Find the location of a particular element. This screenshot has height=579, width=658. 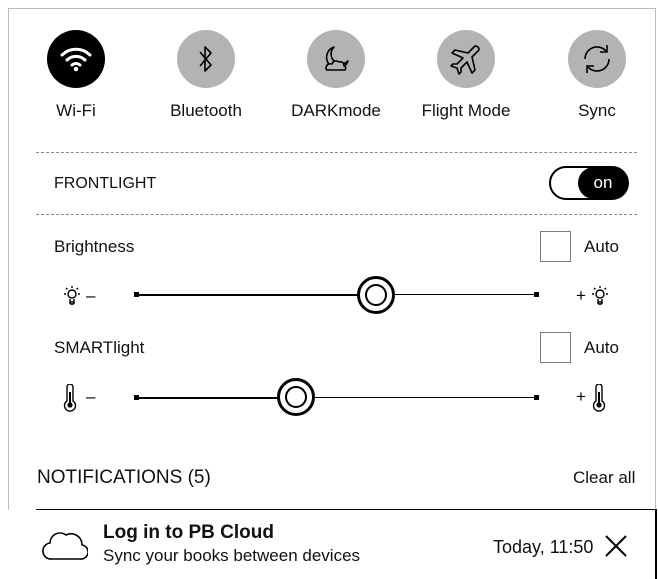

wifi-button: Wi-Fi is located at coordinates (76, 75).